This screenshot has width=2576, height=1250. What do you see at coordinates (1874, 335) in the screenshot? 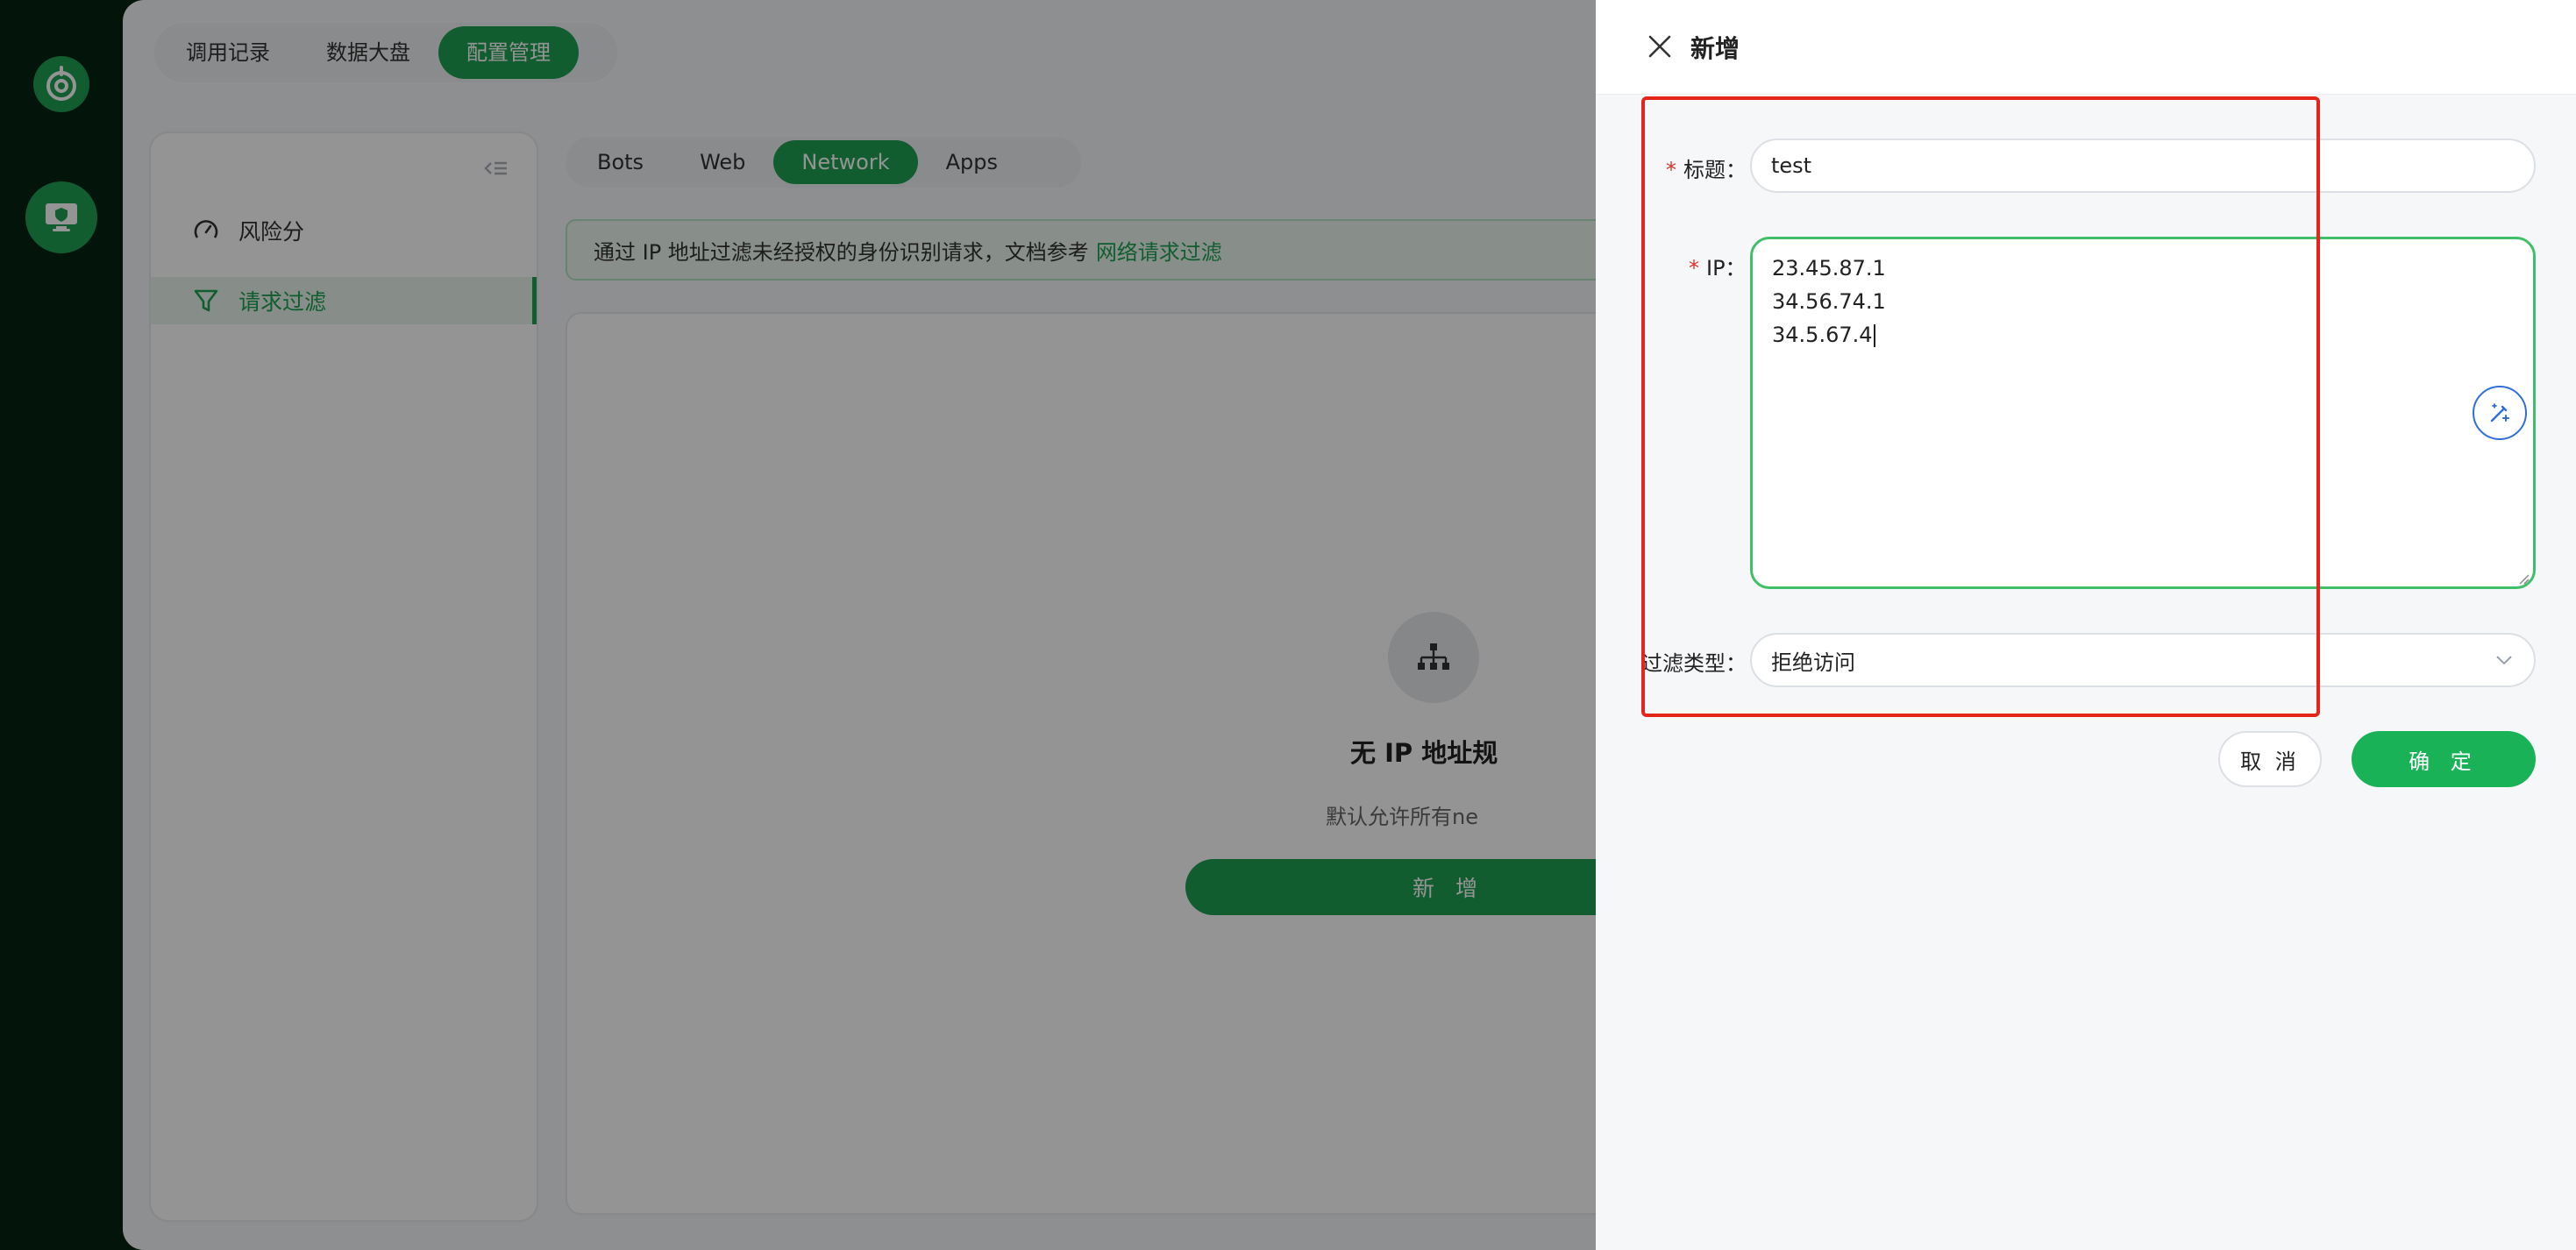
I see `text-caret` at bounding box center [1874, 335].